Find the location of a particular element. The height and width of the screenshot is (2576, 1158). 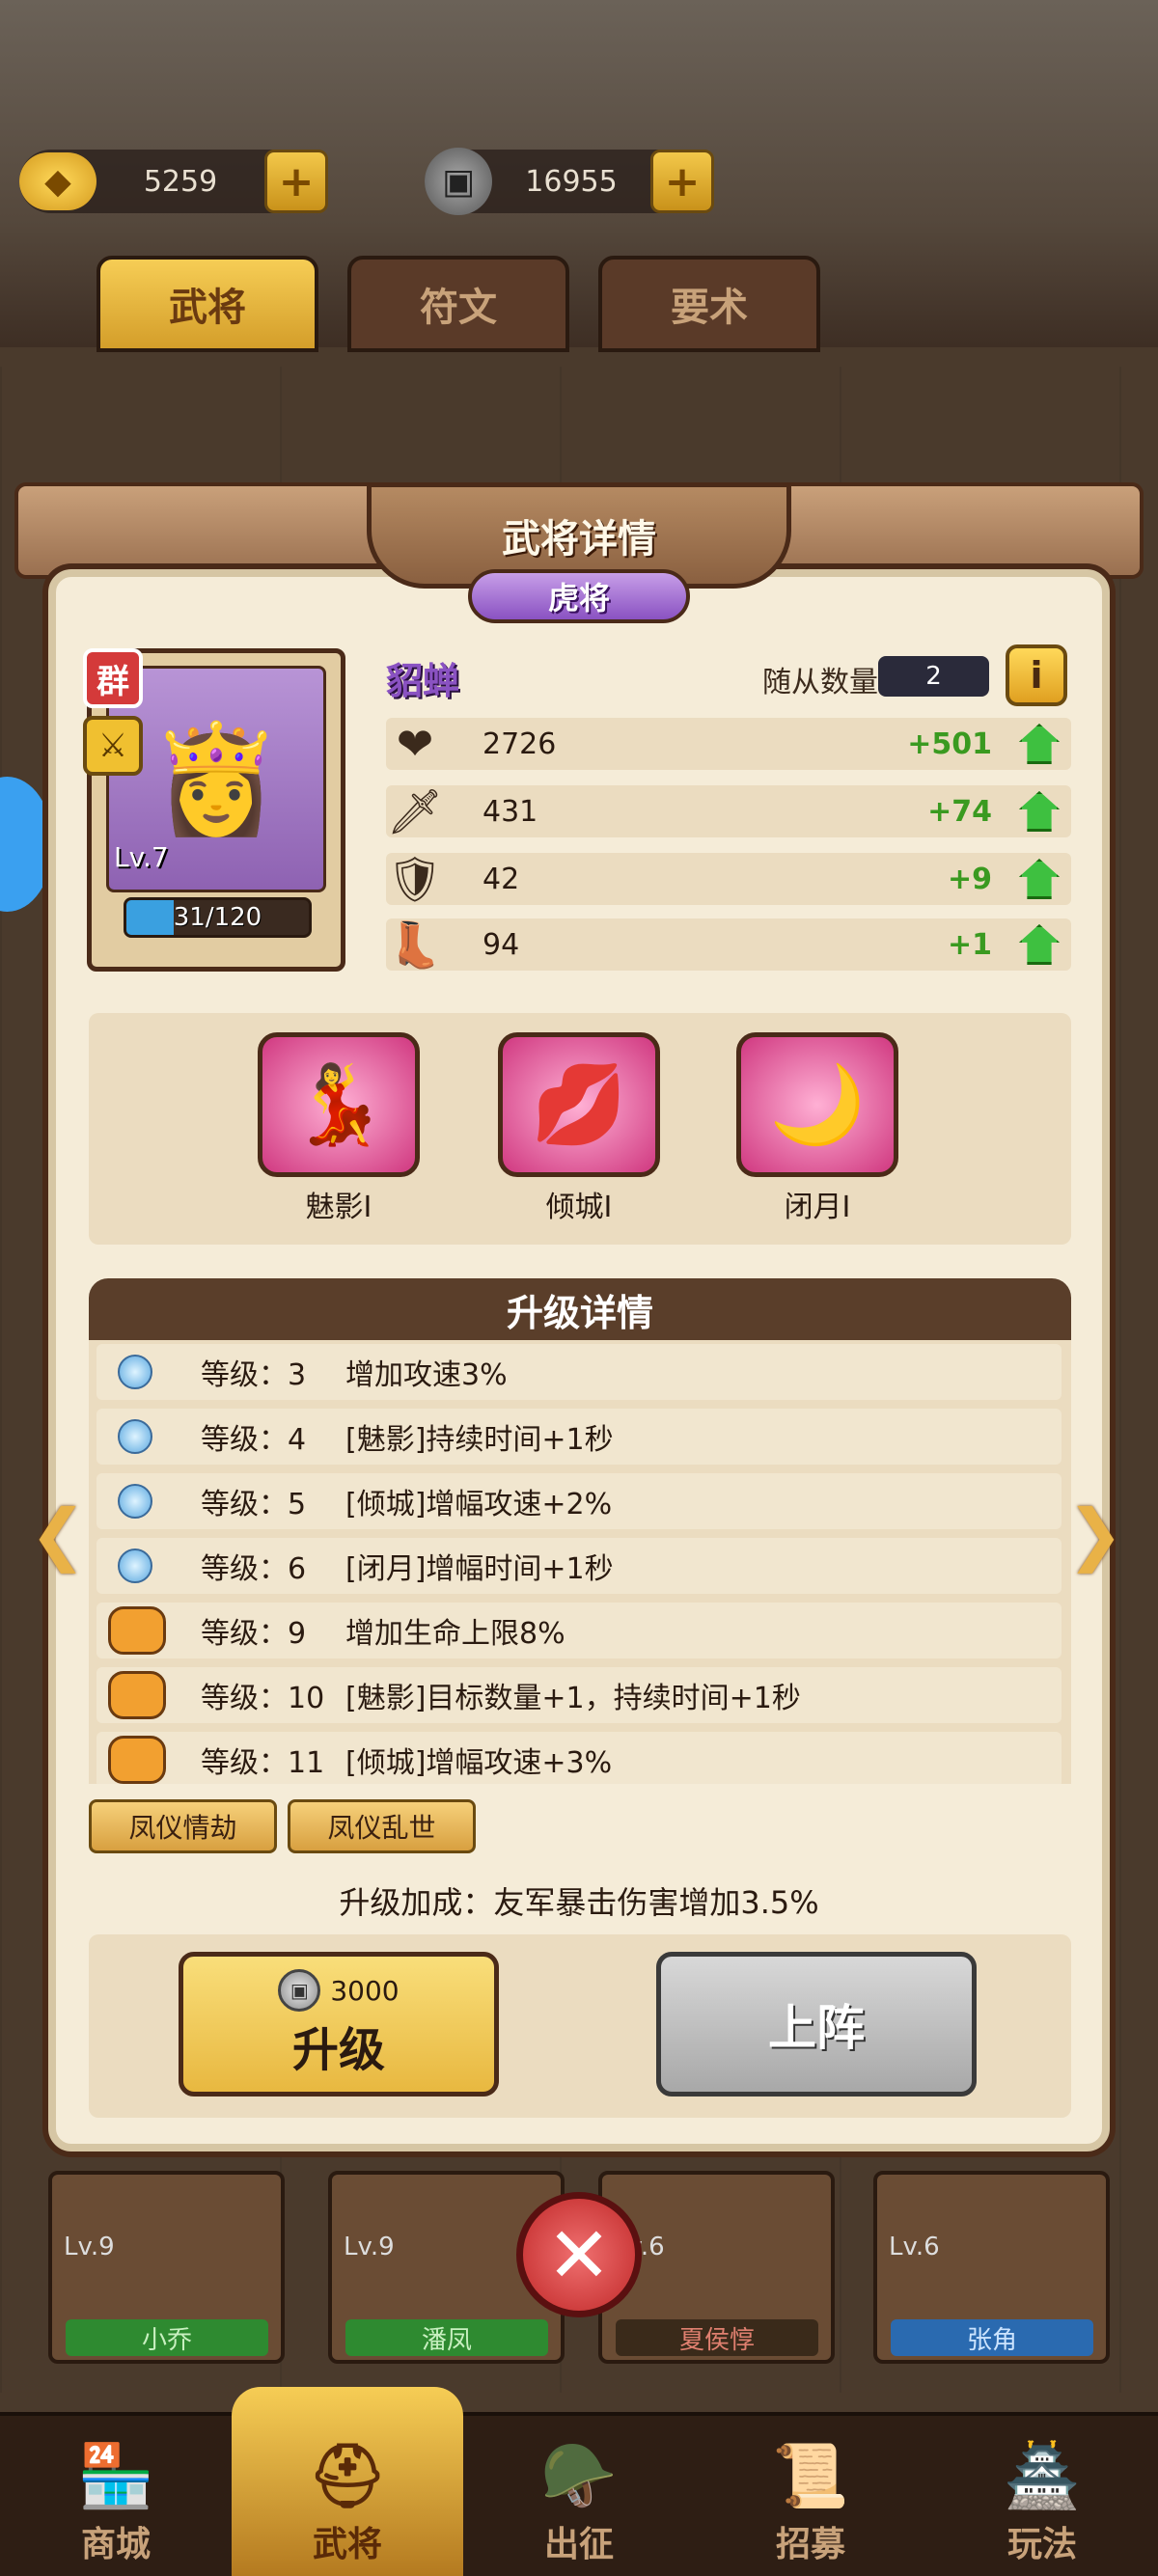

bg-hero-card: Lv.6 张角 is located at coordinates (991, 2268).